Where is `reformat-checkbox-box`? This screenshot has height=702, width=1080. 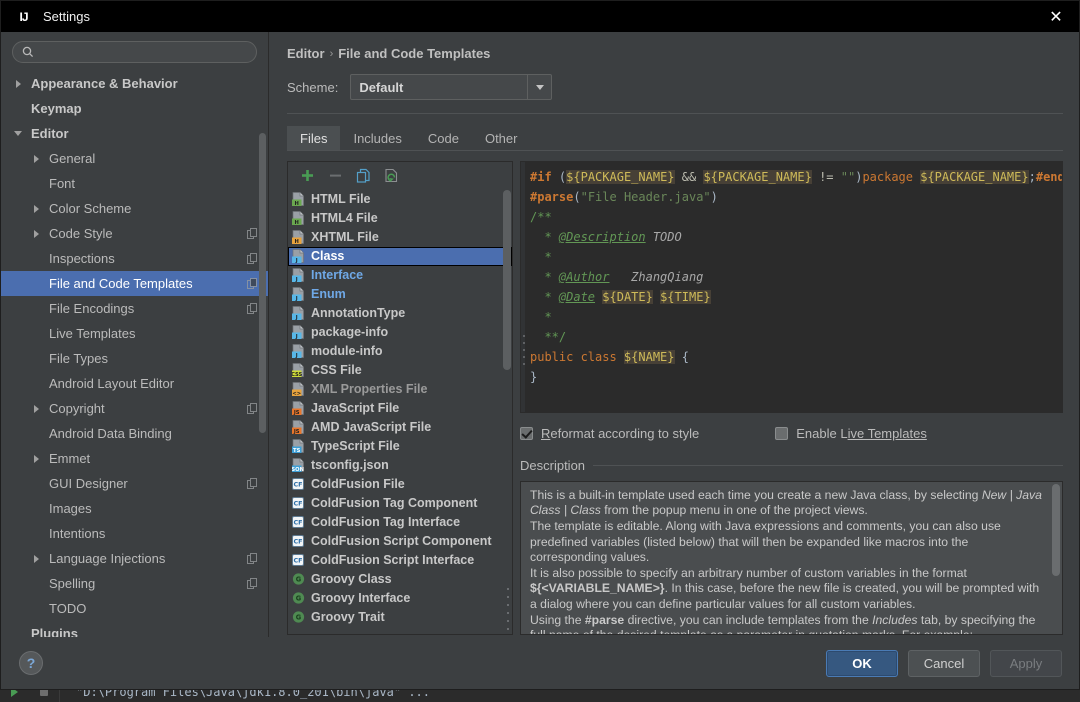
reformat-checkbox-box is located at coordinates (526, 433).